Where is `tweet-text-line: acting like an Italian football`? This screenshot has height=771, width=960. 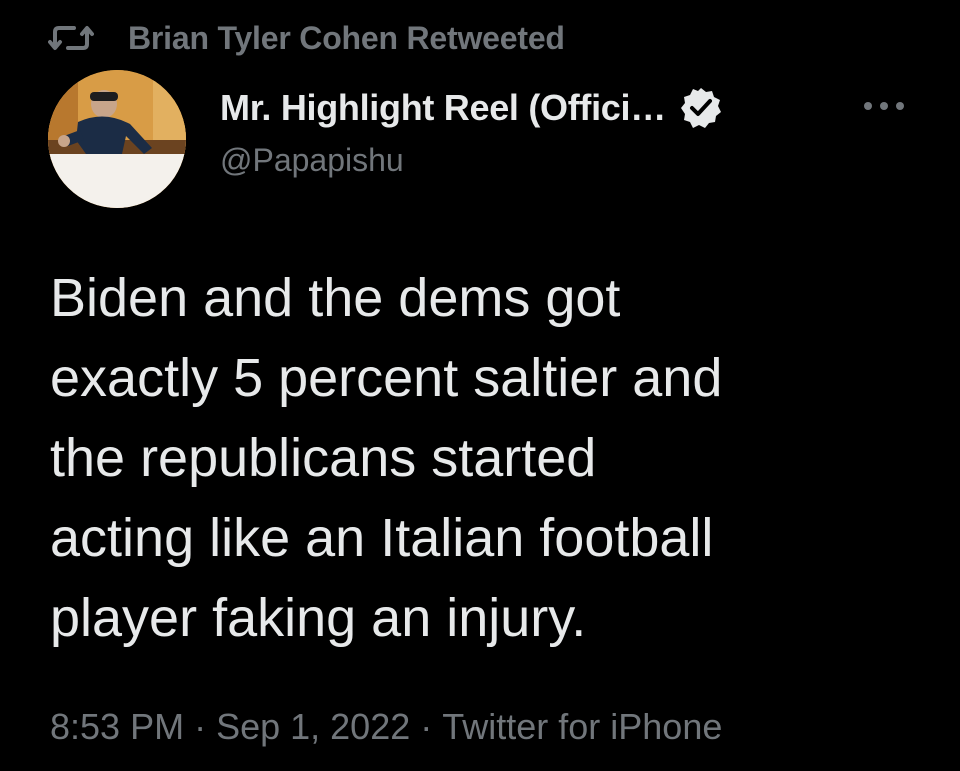 tweet-text-line: acting like an Italian football is located at coordinates (382, 538).